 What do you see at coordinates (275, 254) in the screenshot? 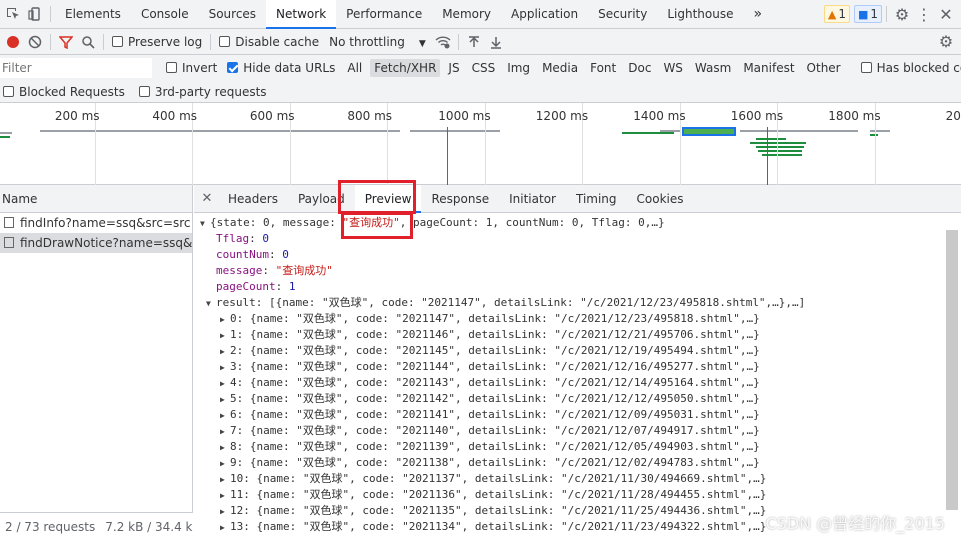
I see `json-colon: :` at bounding box center [275, 254].